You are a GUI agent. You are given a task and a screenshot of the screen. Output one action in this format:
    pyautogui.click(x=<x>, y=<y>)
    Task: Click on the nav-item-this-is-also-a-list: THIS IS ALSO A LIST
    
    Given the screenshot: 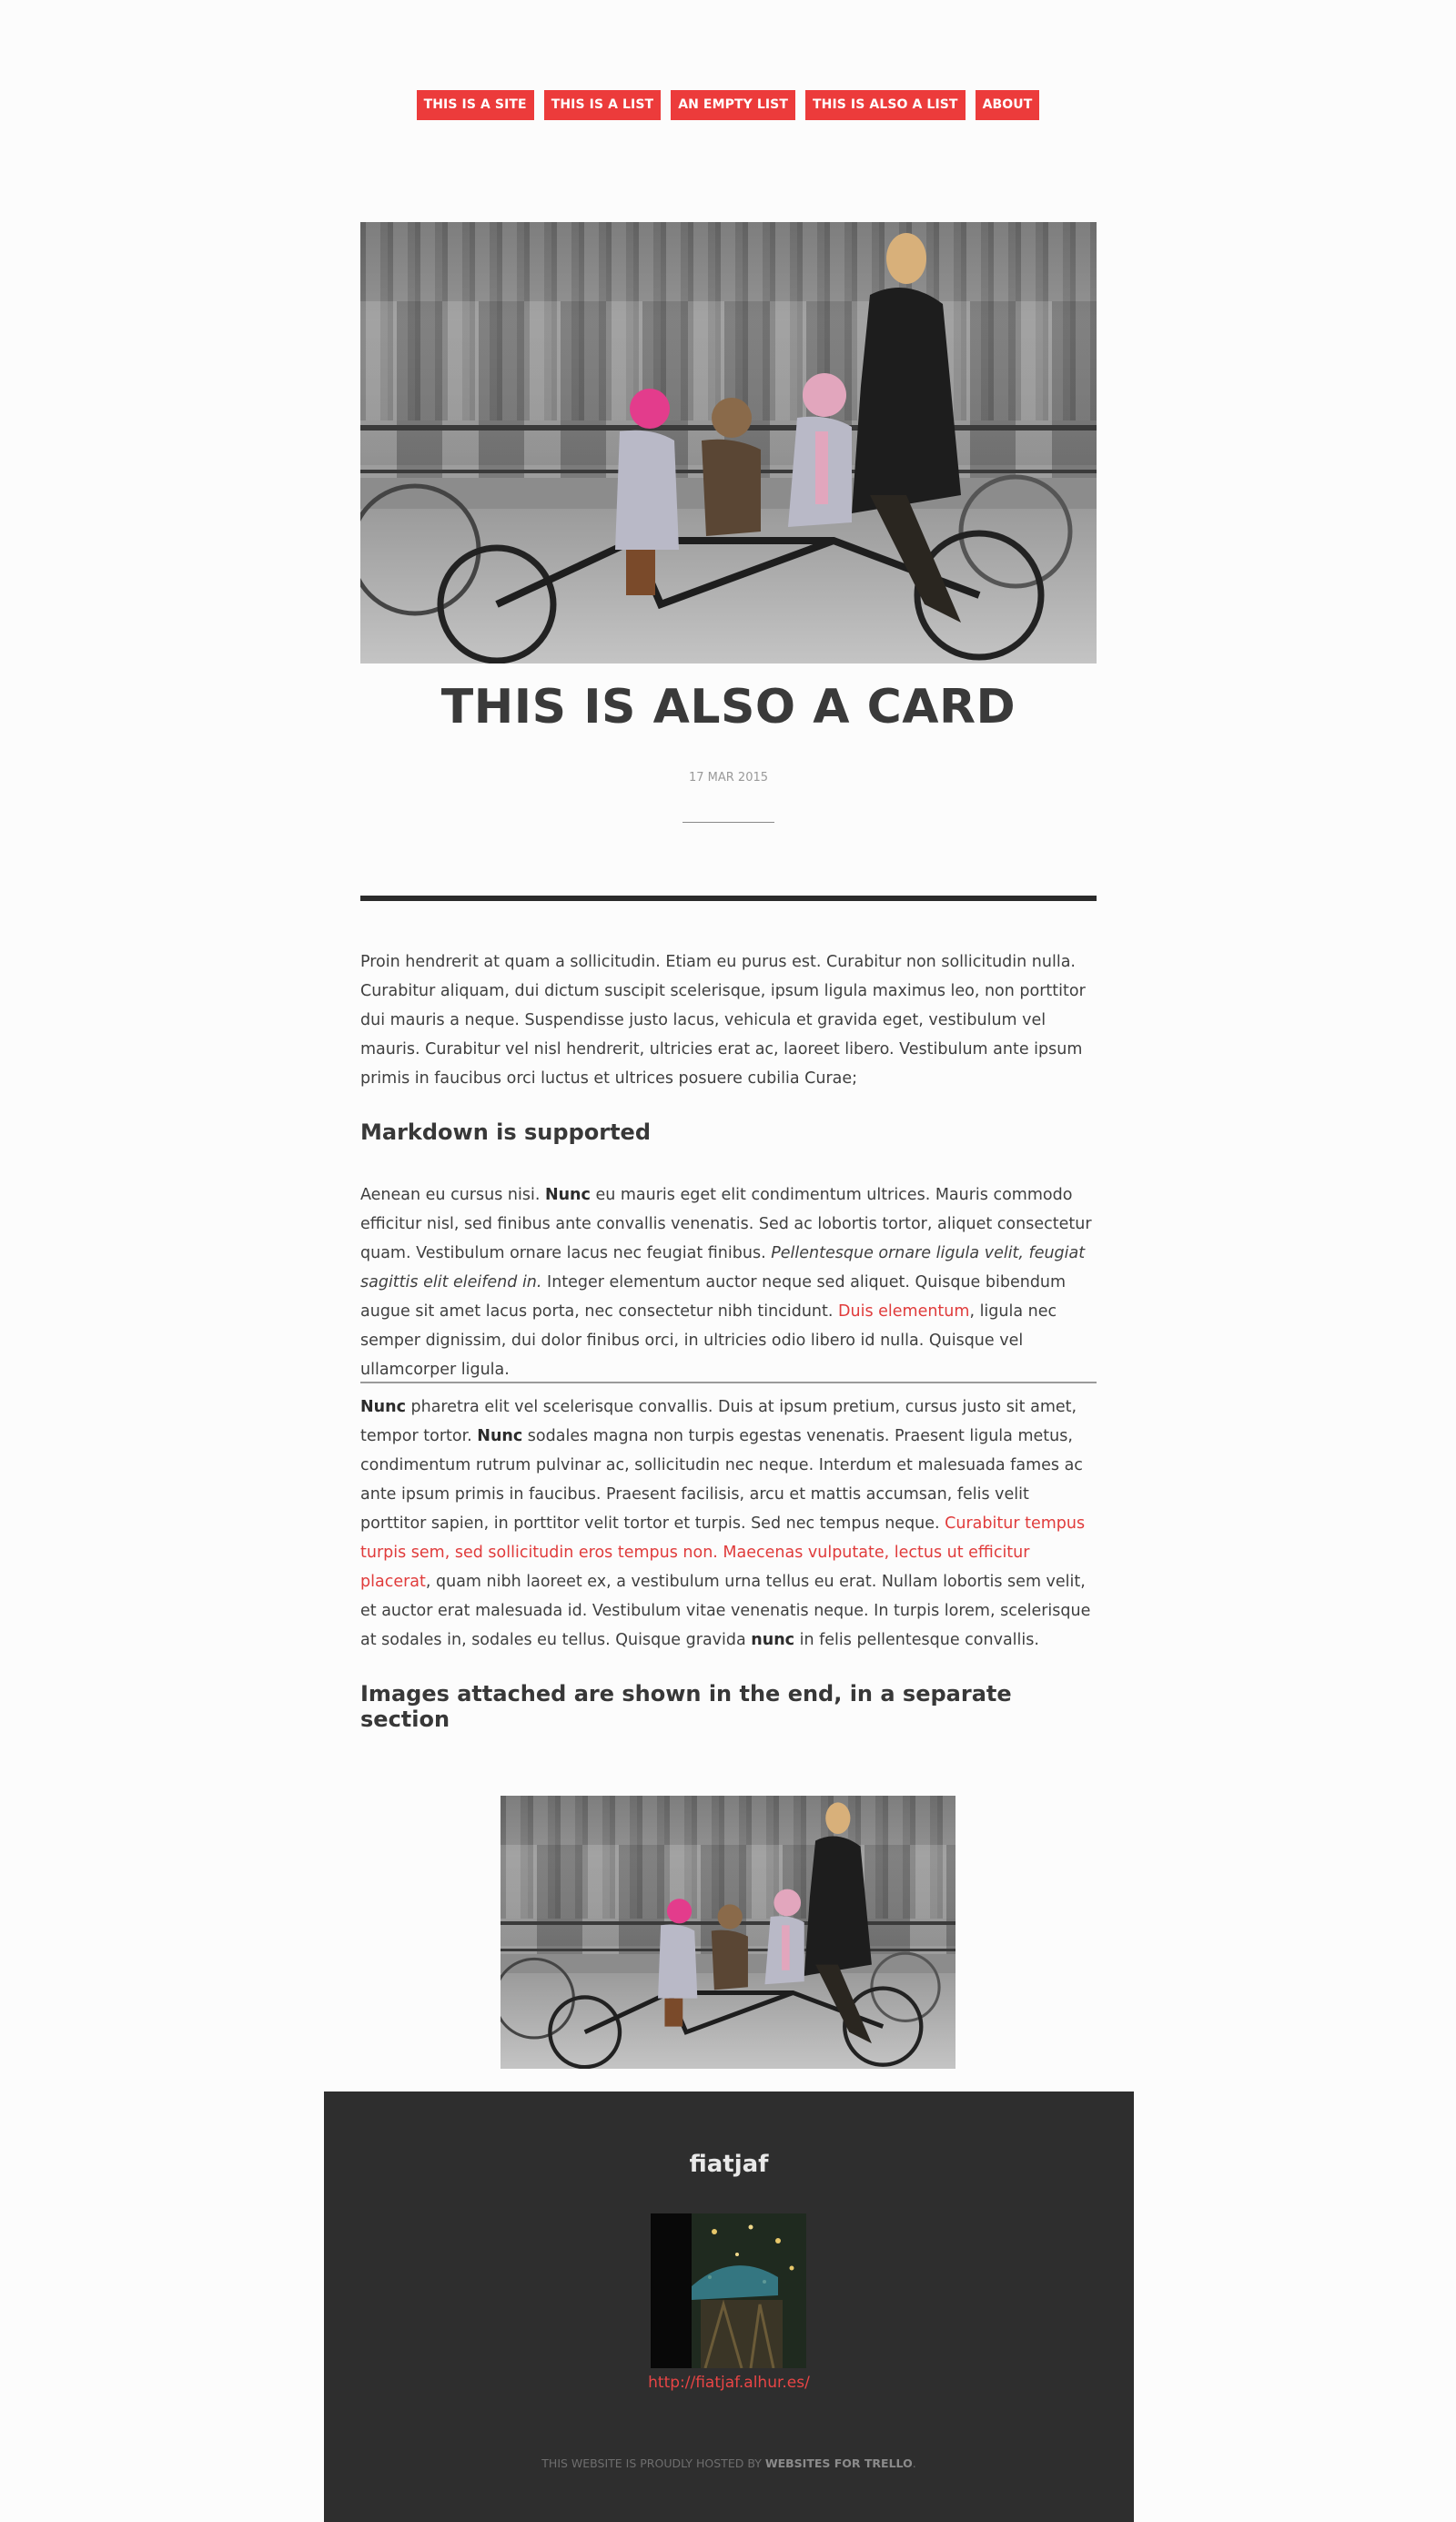 What is the action you would take?
    pyautogui.click(x=886, y=105)
    